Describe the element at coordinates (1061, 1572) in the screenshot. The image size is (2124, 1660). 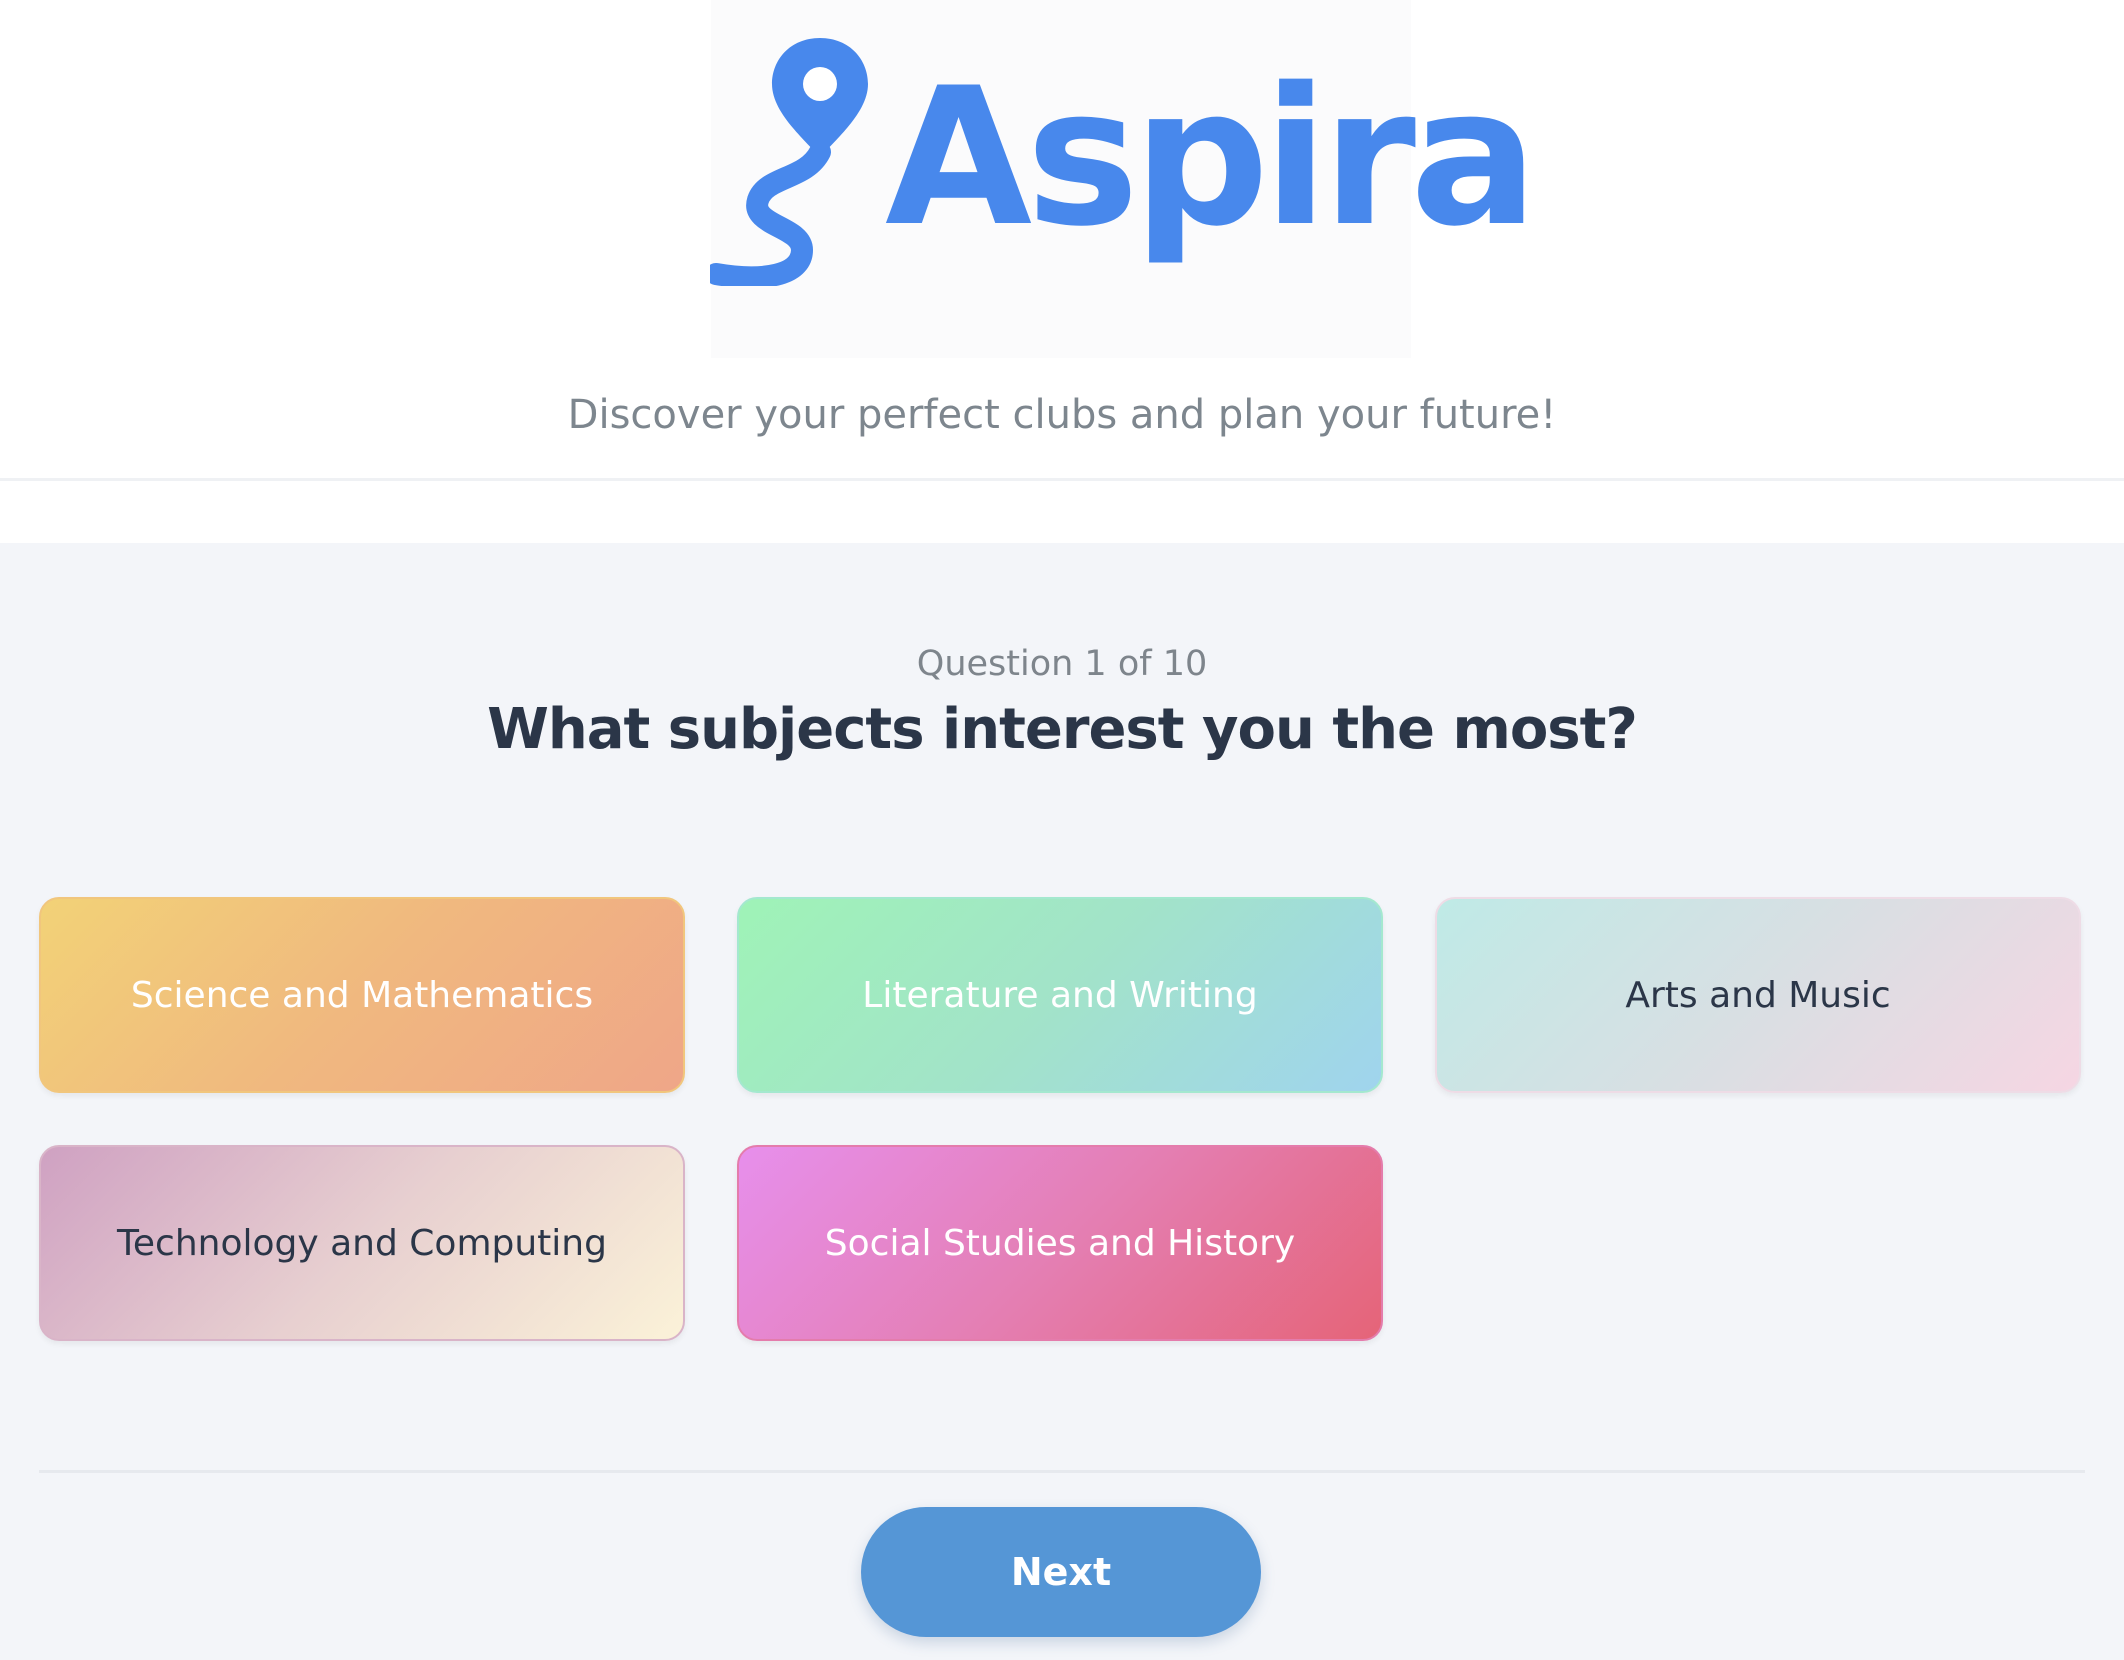
I see `next-button: Next` at that location.